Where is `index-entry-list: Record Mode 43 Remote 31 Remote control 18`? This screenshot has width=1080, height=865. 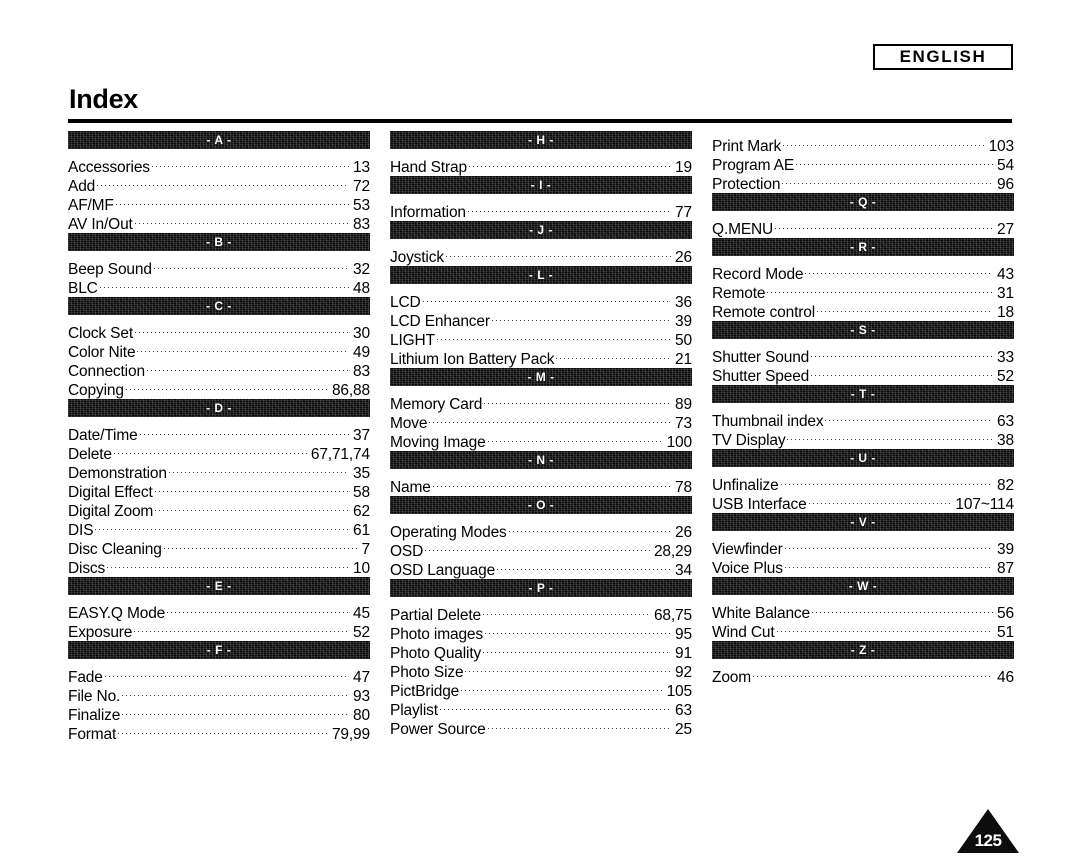
index-entry-list: Record Mode 43 Remote 31 Remote control 18 is located at coordinates (863, 290).